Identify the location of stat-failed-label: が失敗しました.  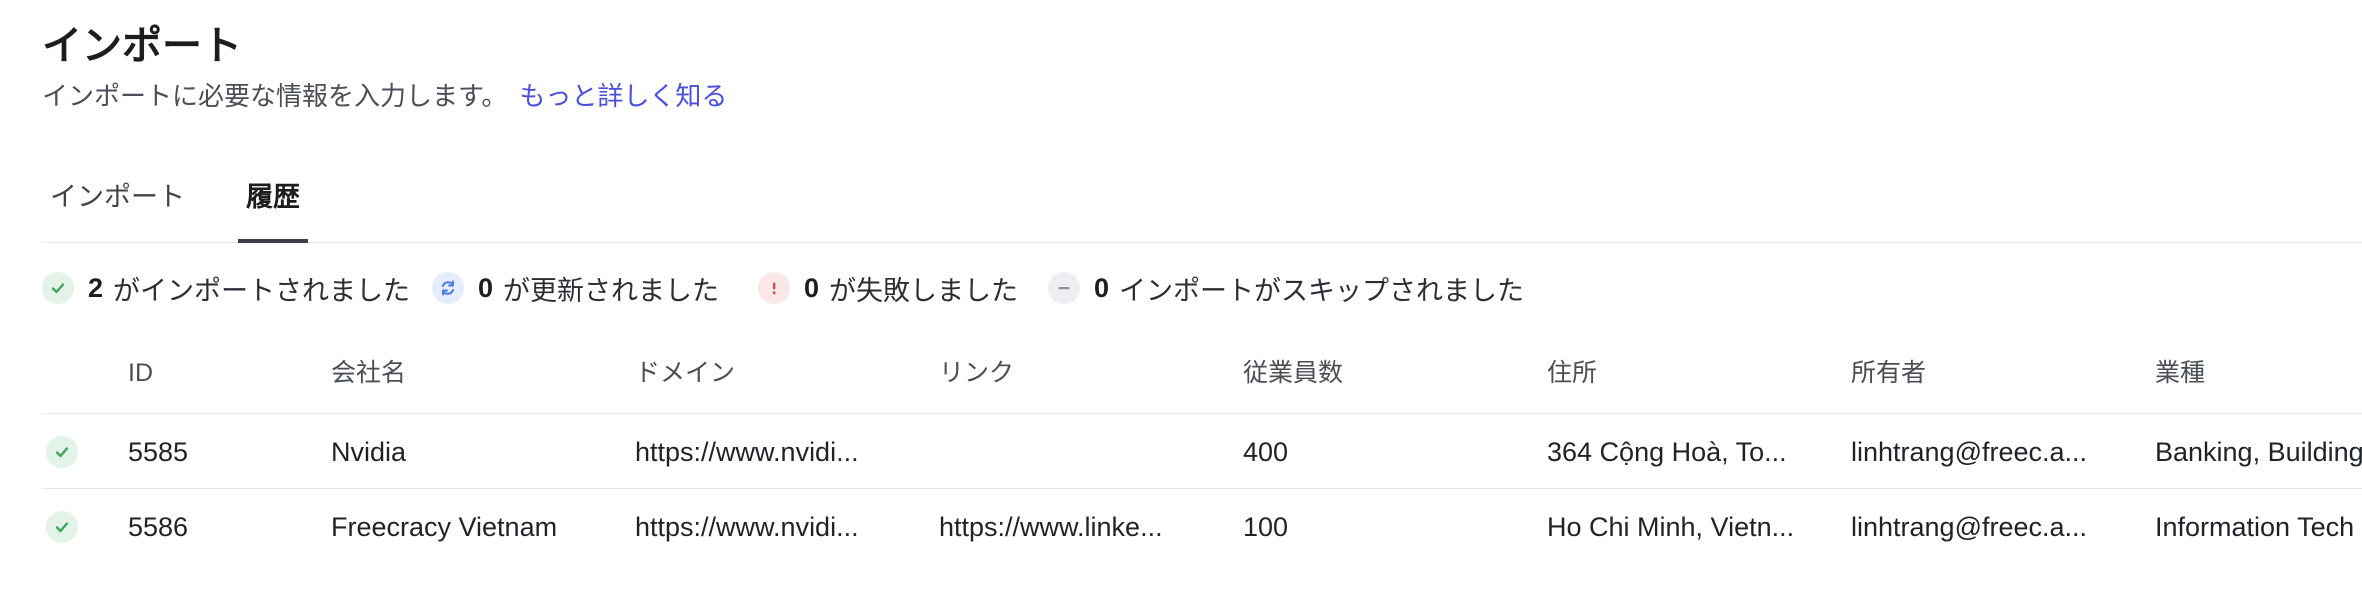
(924, 290).